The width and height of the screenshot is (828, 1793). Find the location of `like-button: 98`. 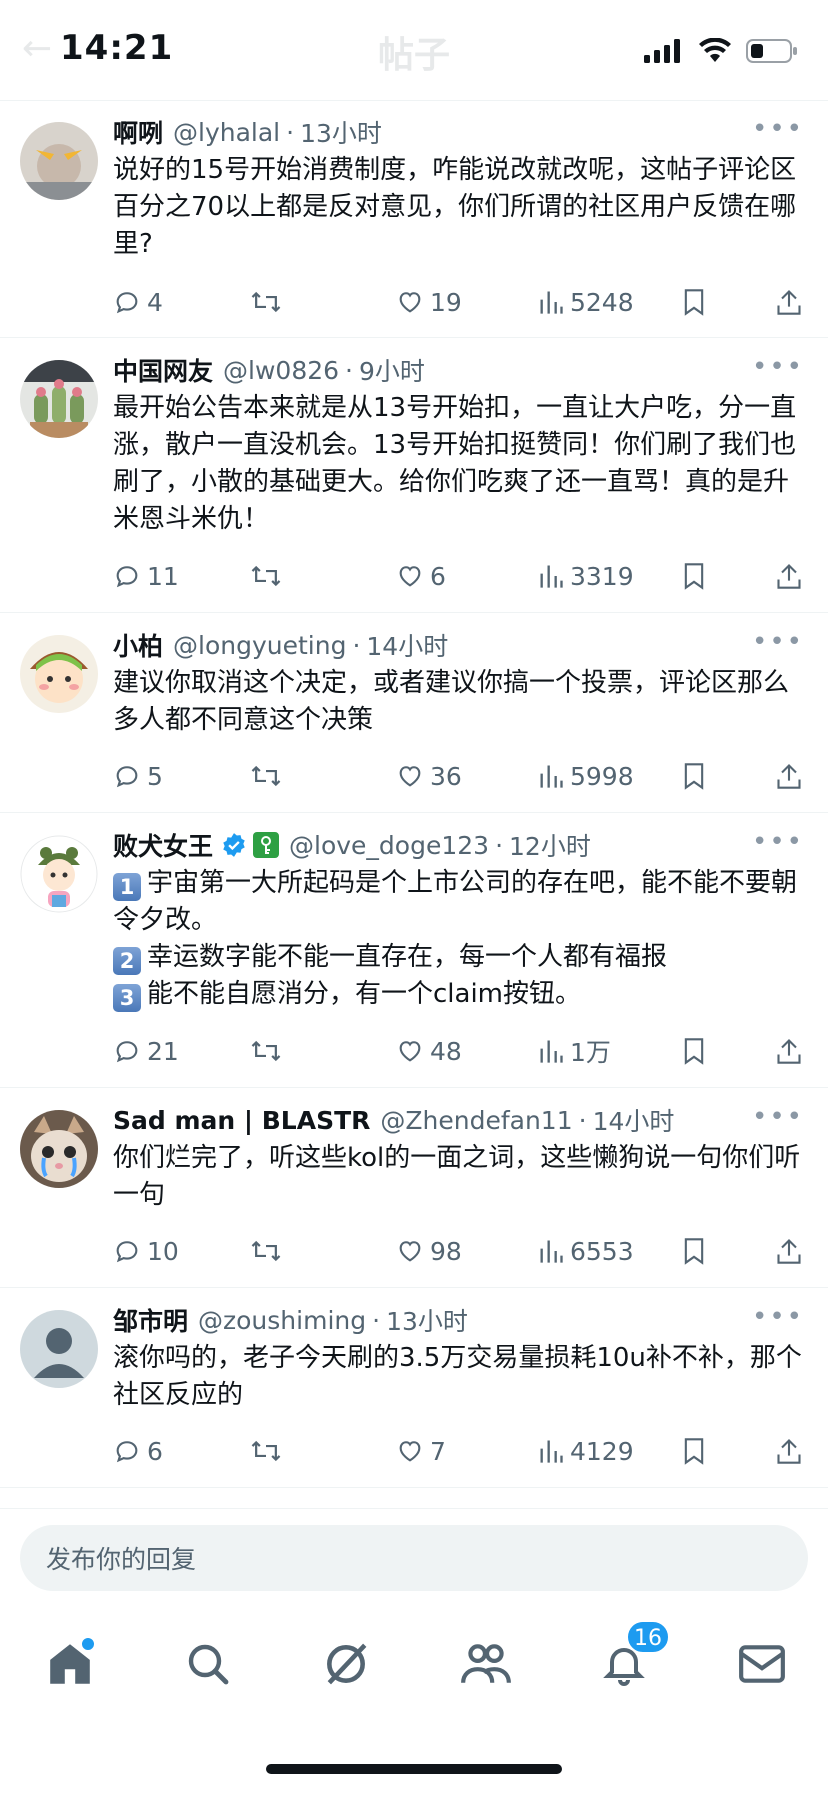

like-button: 98 is located at coordinates (429, 1251).